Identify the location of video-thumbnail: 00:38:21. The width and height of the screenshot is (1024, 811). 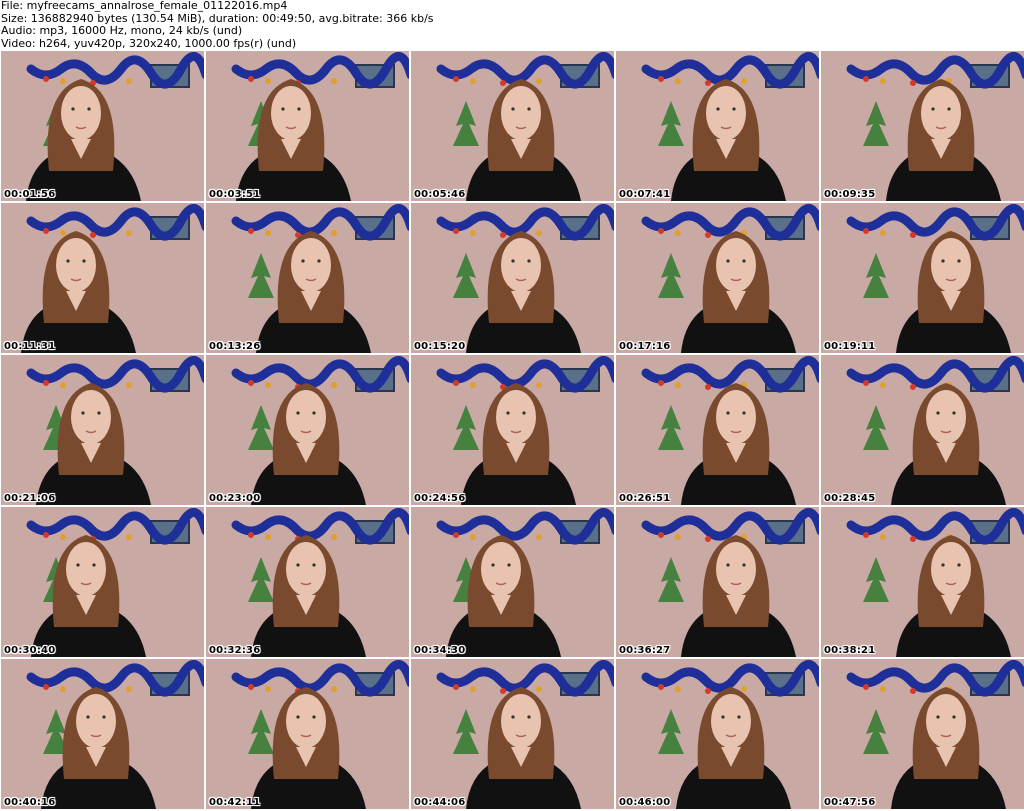
(922, 582).